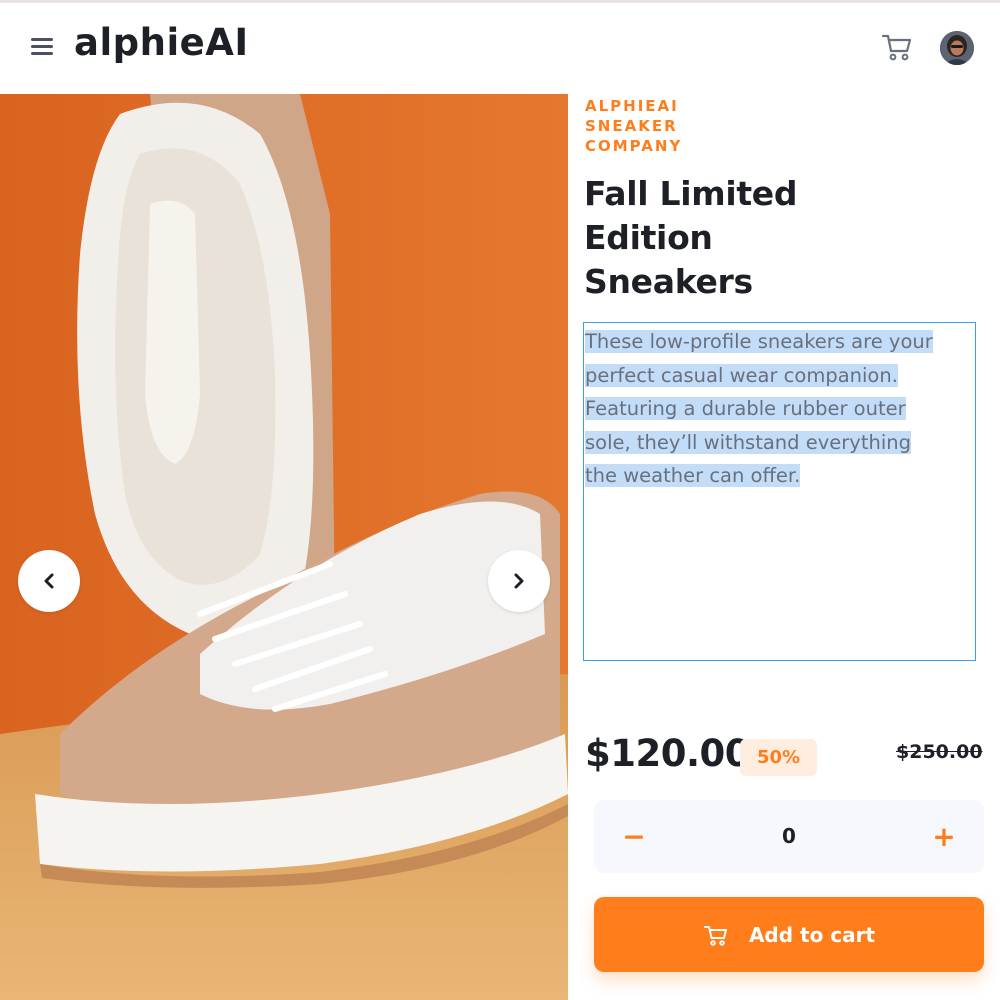 Image resolution: width=1000 pixels, height=1000 pixels. I want to click on chevron-right-icon, so click(519, 581).